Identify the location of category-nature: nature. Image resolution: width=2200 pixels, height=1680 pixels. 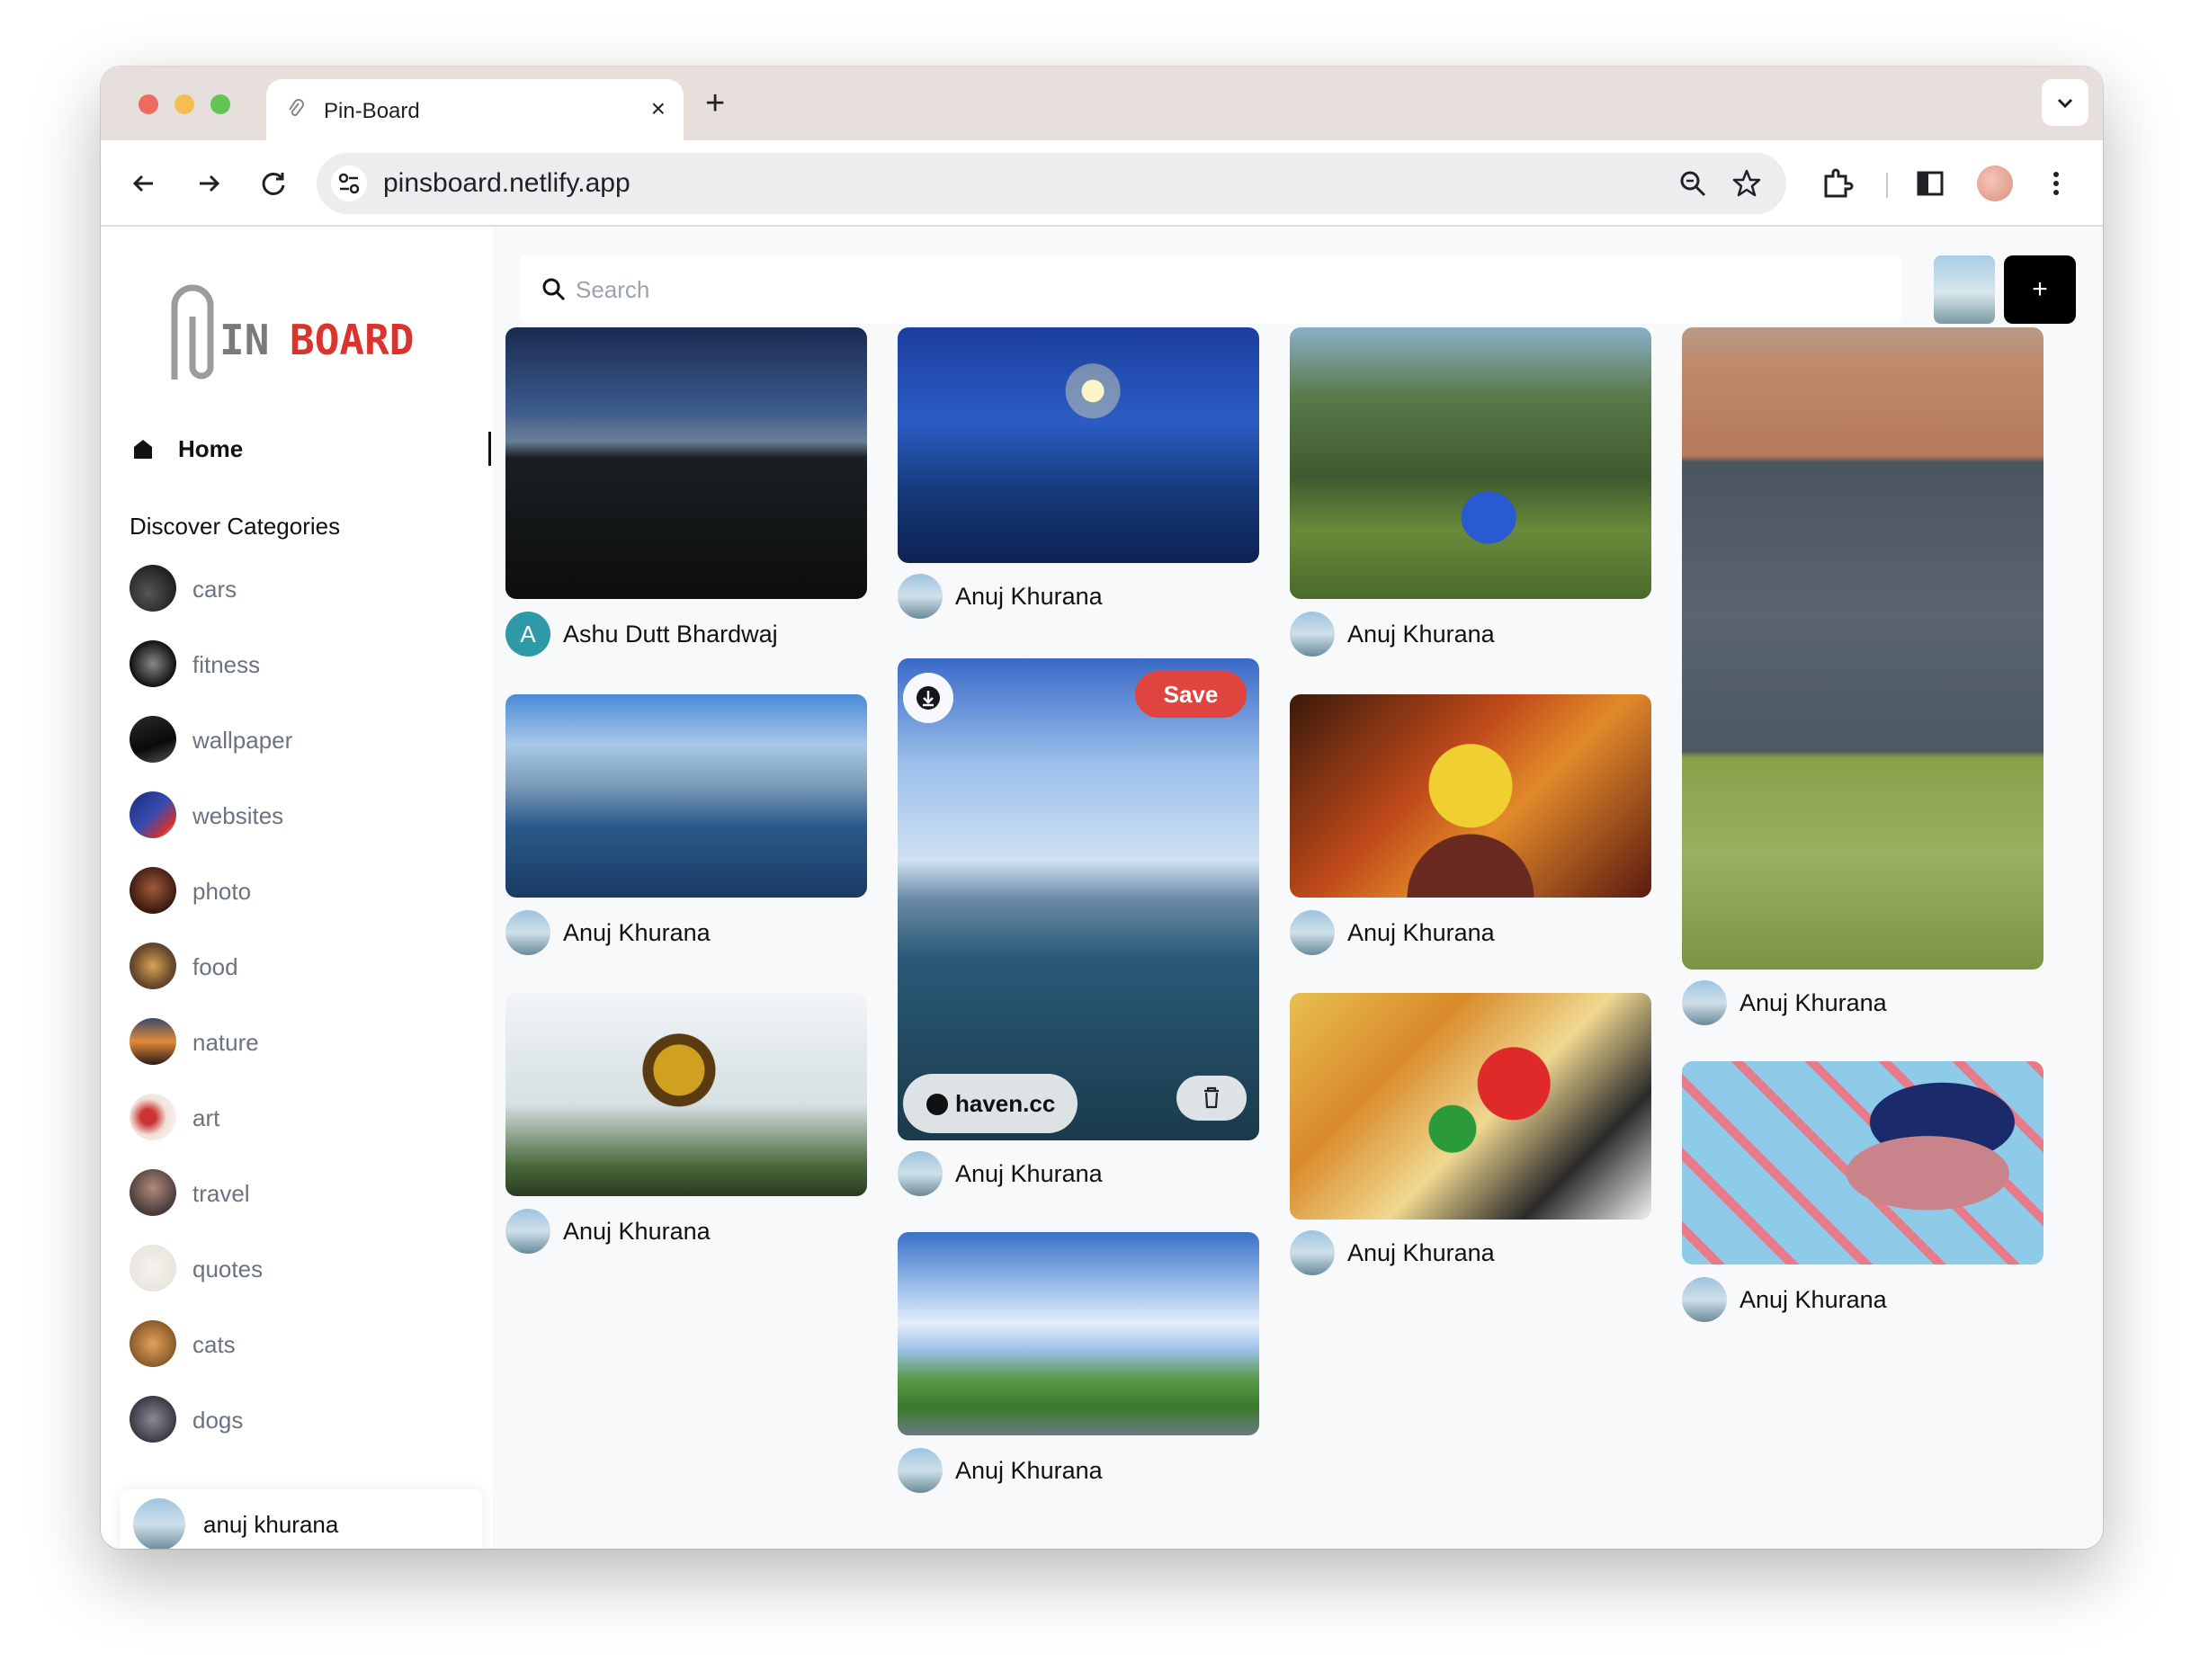
(292, 1041).